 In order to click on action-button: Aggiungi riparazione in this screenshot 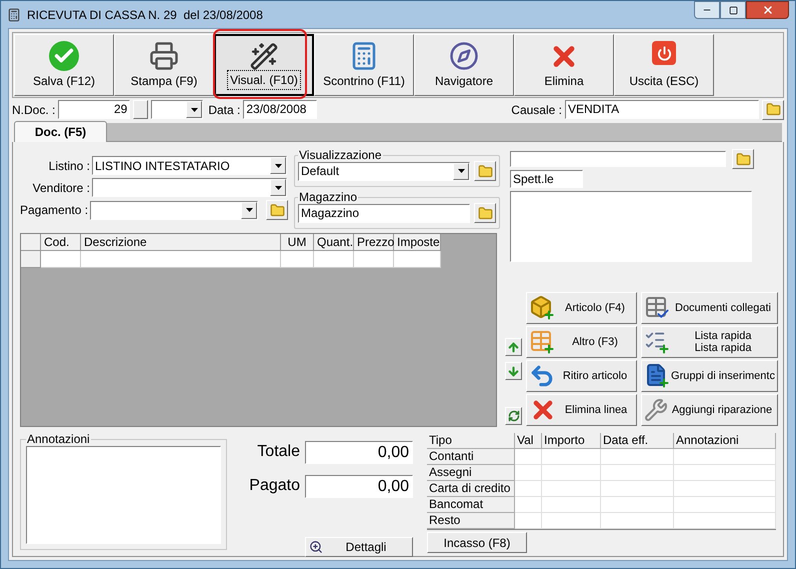, I will do `click(709, 410)`.